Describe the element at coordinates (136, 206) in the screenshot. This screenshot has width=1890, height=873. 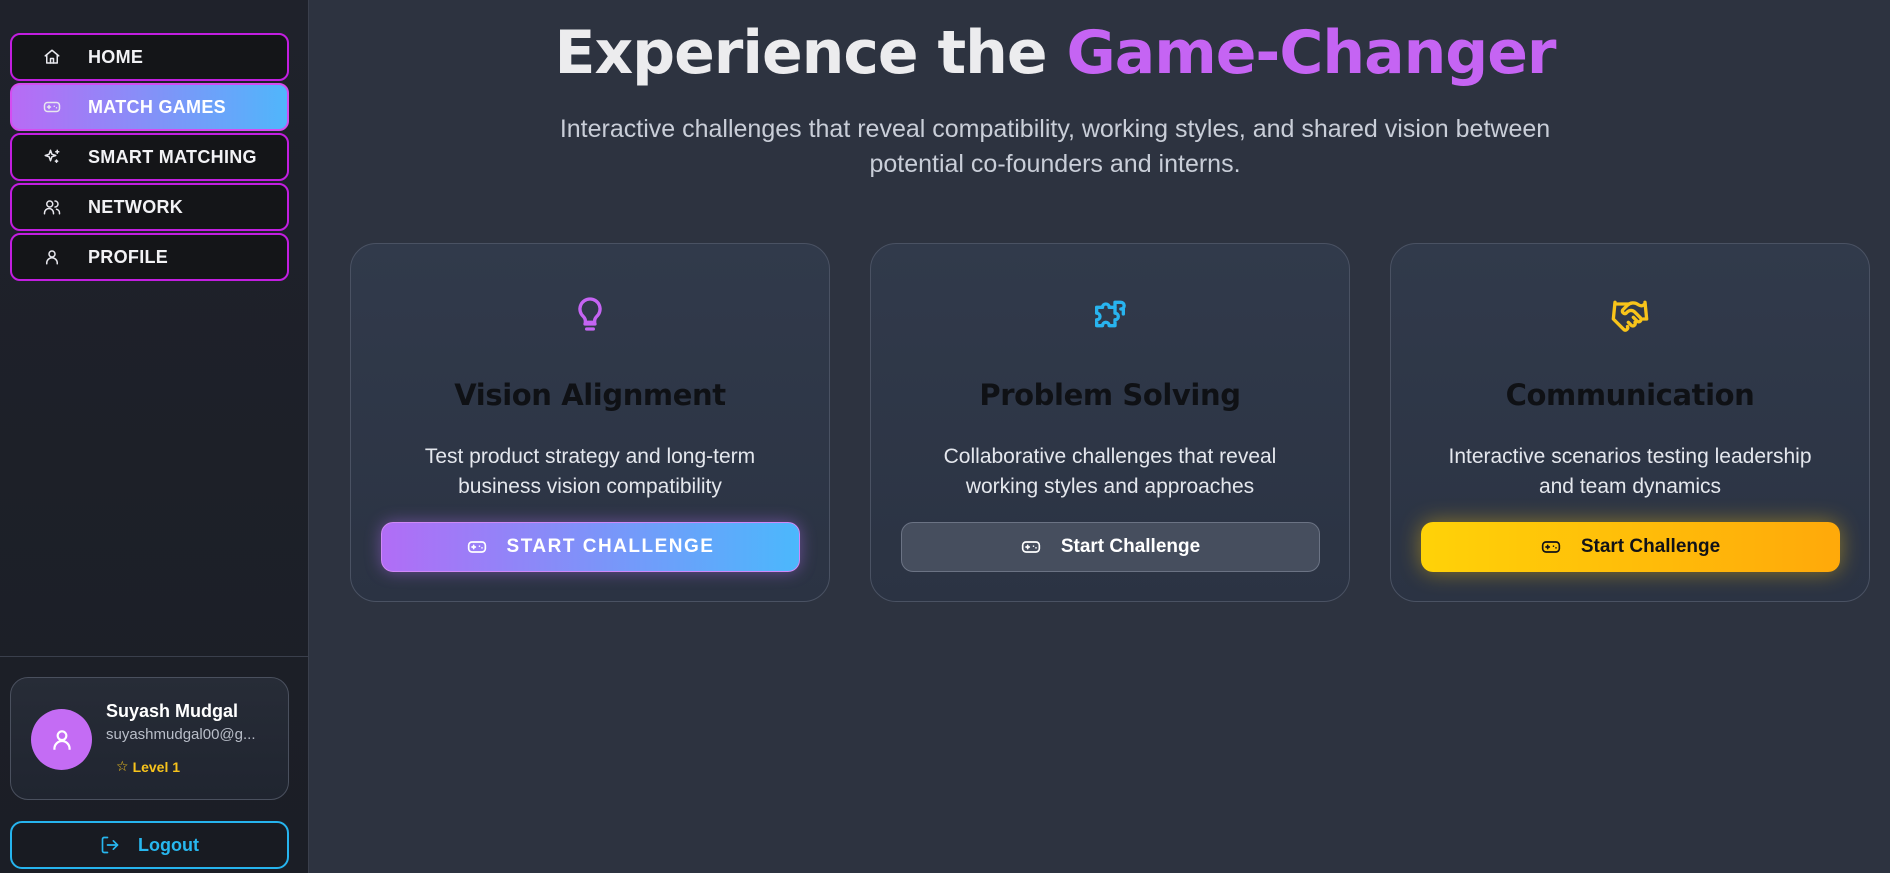
I see `nav-item-label: NETWORK` at that location.